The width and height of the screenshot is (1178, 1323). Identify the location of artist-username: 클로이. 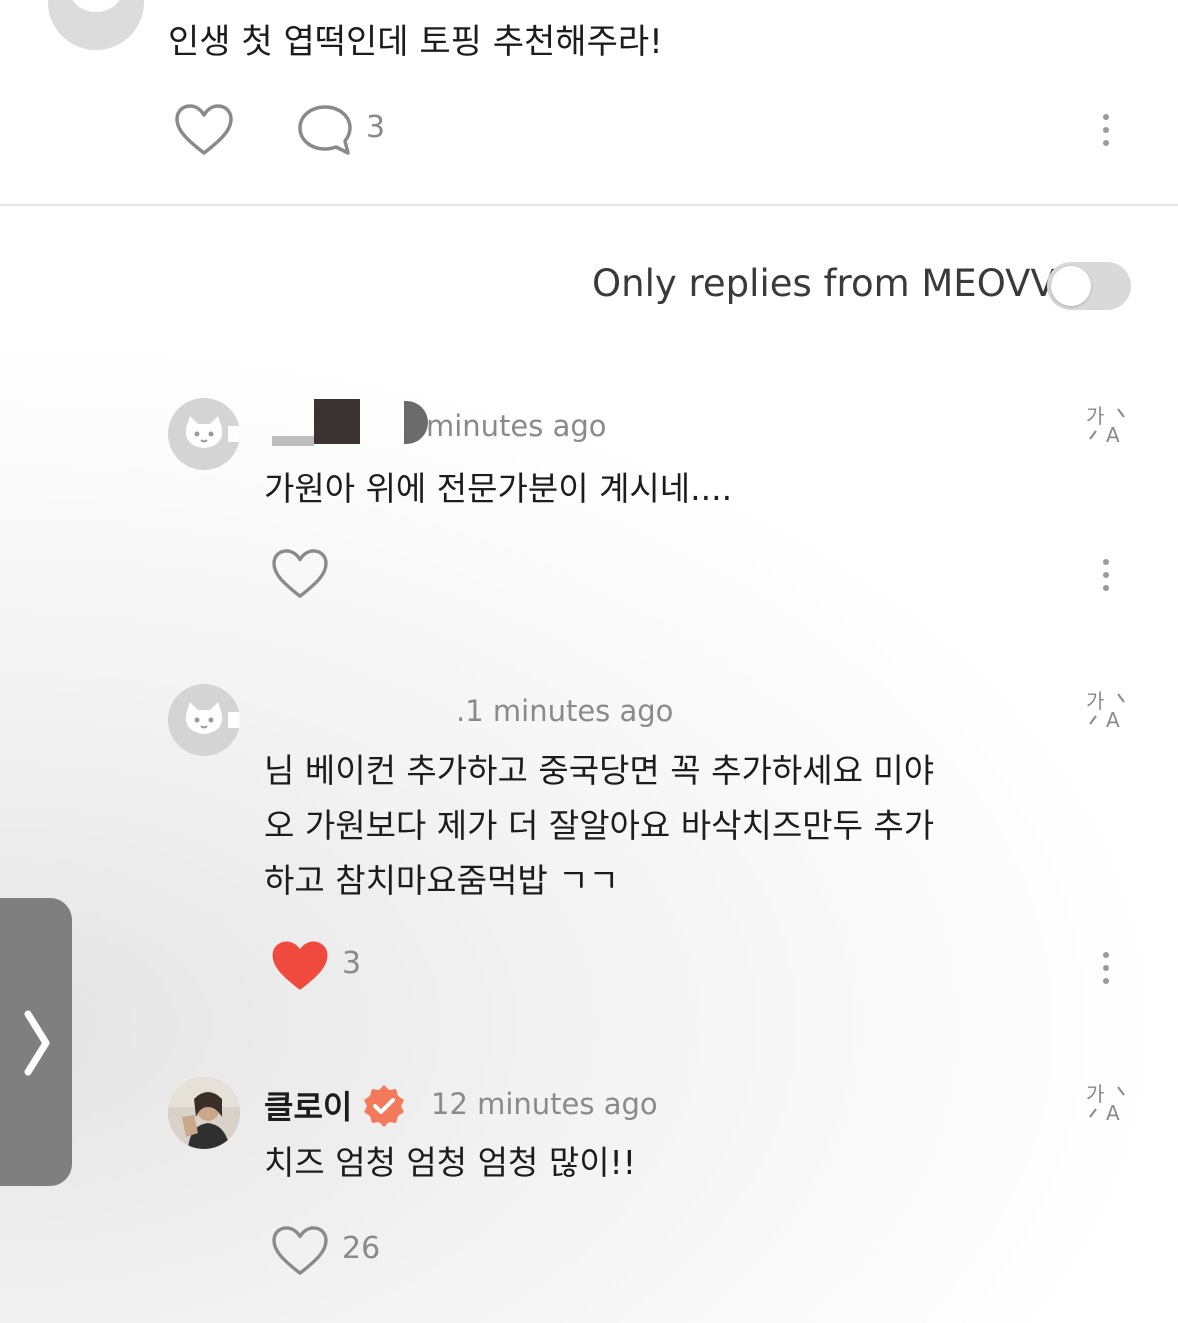
(308, 1105).